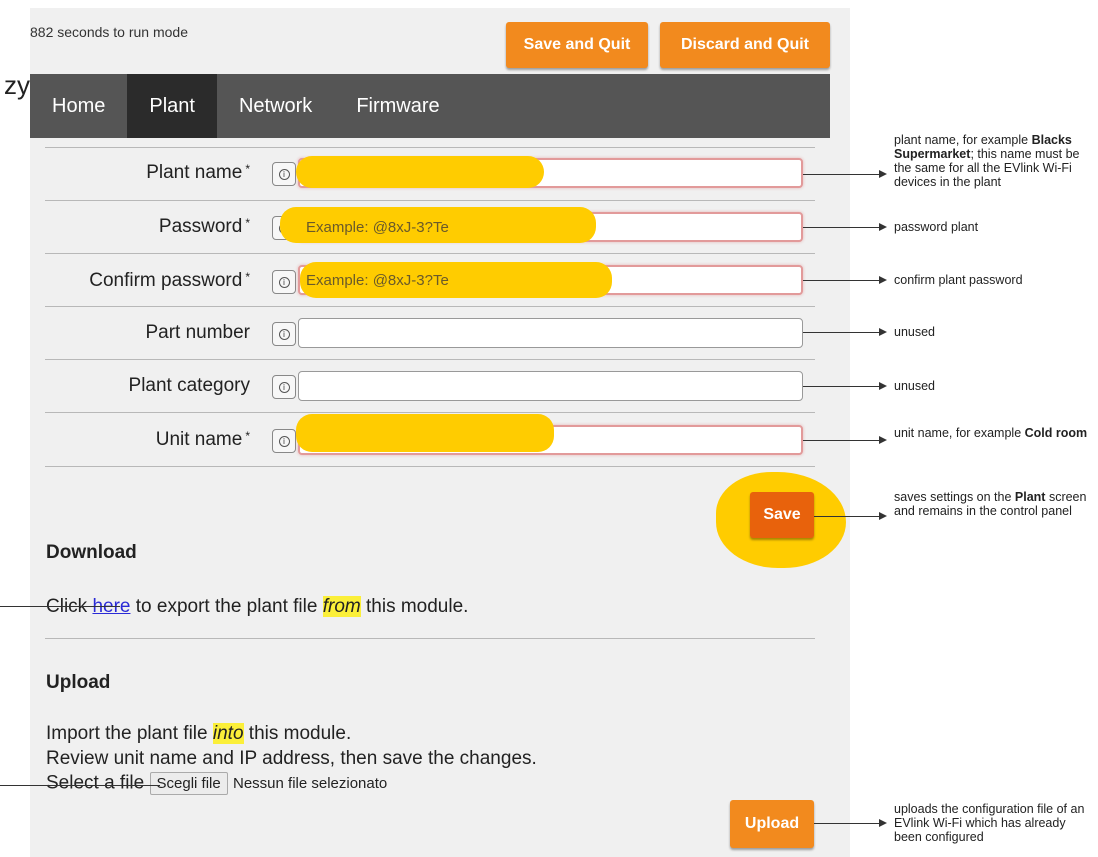 Image resolution: width=1098 pixels, height=857 pixels. Describe the element at coordinates (197, 332) in the screenshot. I see `part-number-label: Part number` at that location.